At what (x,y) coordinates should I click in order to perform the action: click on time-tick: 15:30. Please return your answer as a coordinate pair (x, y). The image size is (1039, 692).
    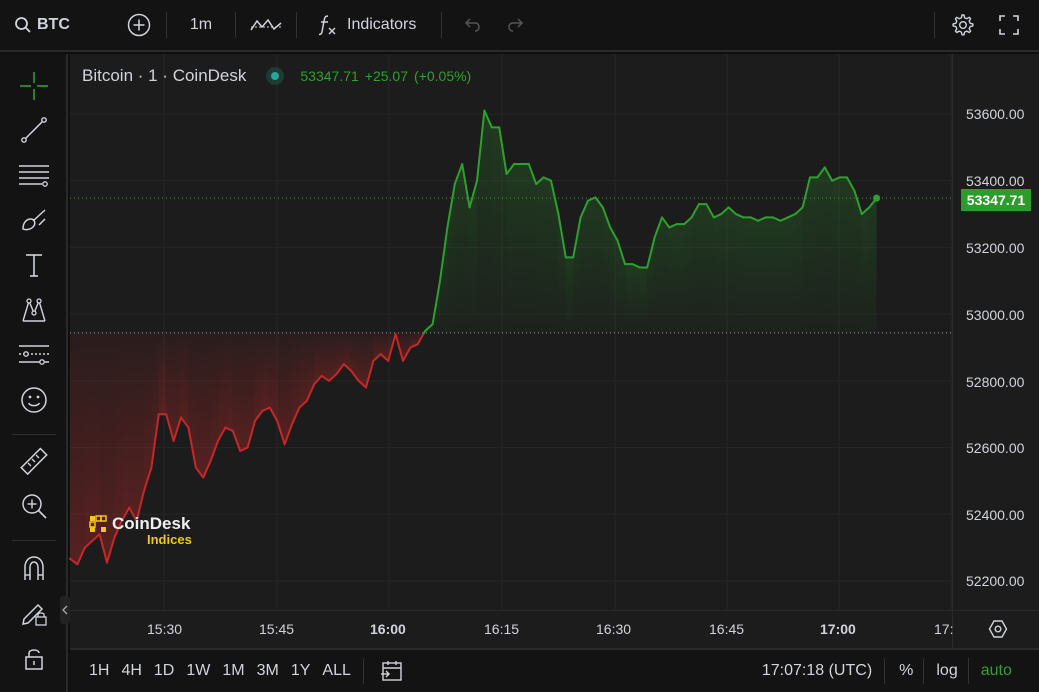
    Looking at the image, I should click on (165, 629).